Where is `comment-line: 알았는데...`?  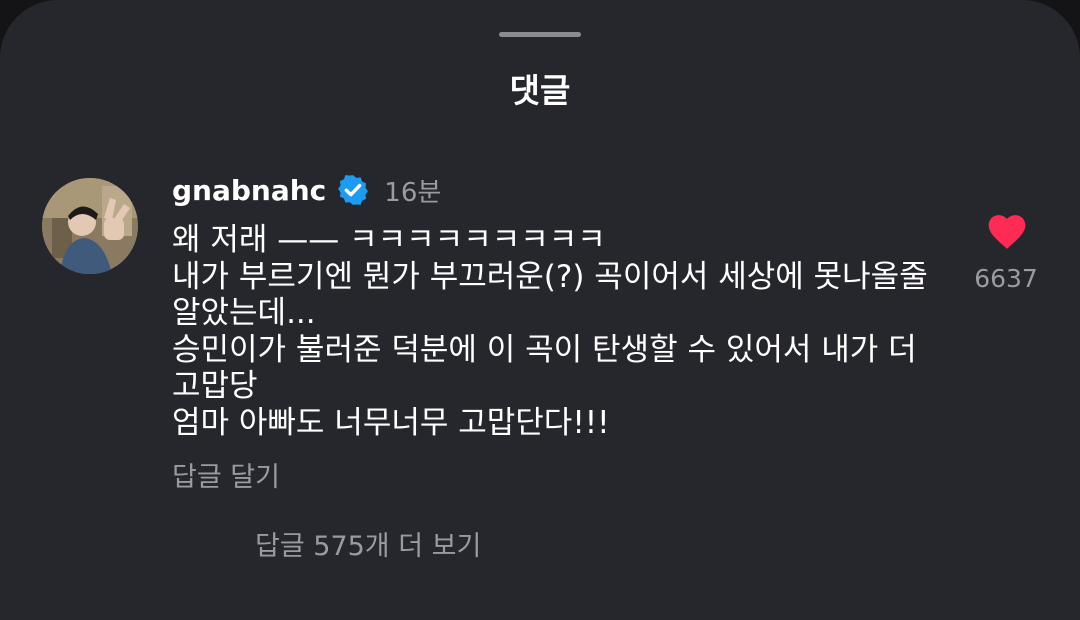
comment-line: 알았는데... is located at coordinates (244, 313).